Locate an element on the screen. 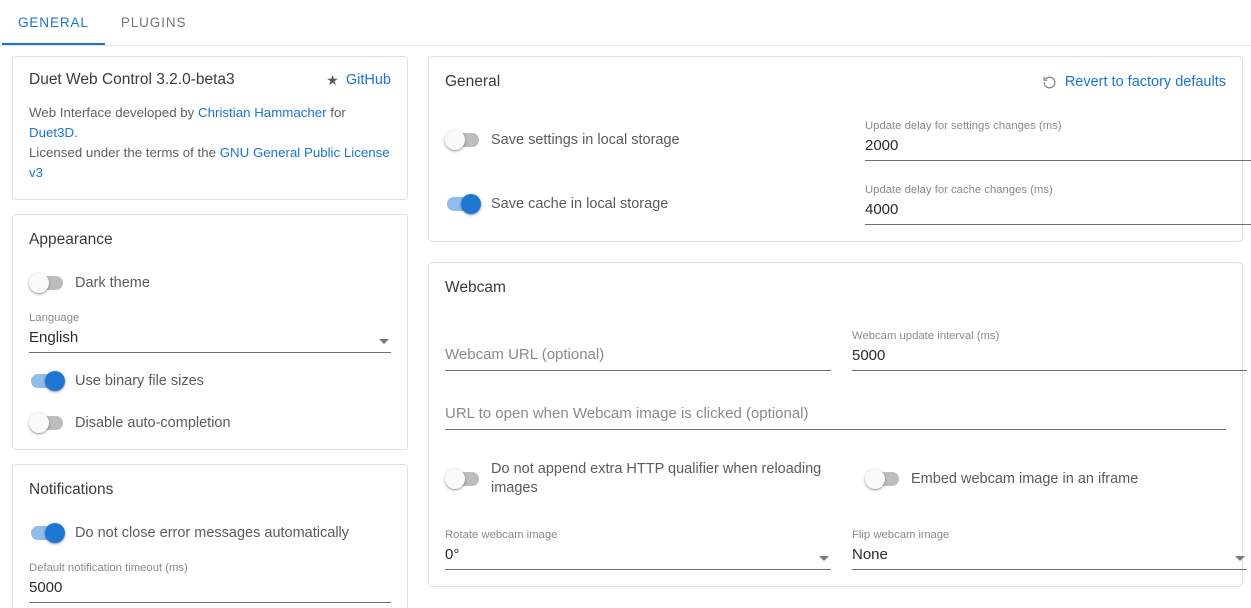 The width and height of the screenshot is (1251, 608). flip-webcam-value: None is located at coordinates (1049, 556).